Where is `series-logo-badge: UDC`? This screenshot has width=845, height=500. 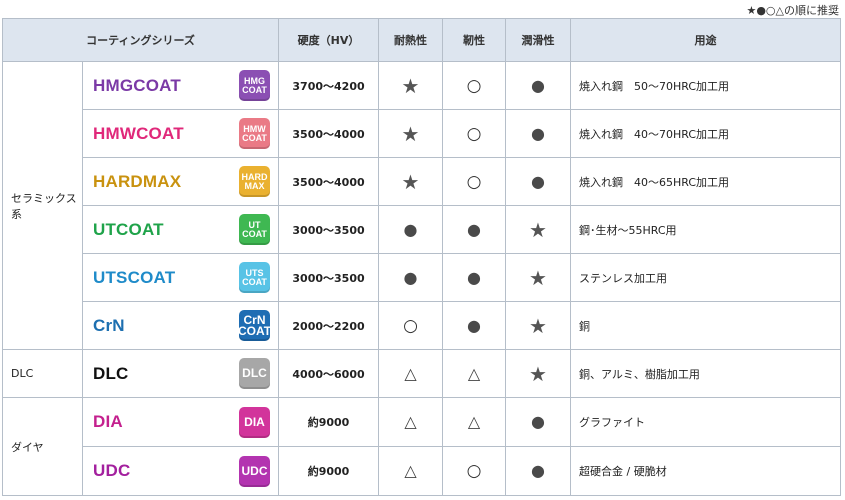 series-logo-badge: UDC is located at coordinates (255, 471).